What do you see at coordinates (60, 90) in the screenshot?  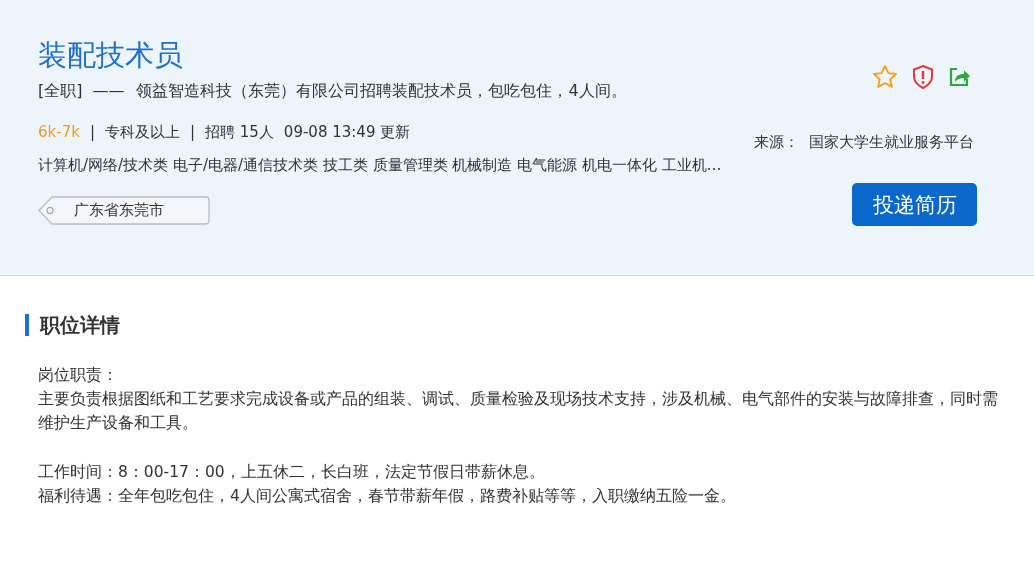 I see `job-type: [全职]` at bounding box center [60, 90].